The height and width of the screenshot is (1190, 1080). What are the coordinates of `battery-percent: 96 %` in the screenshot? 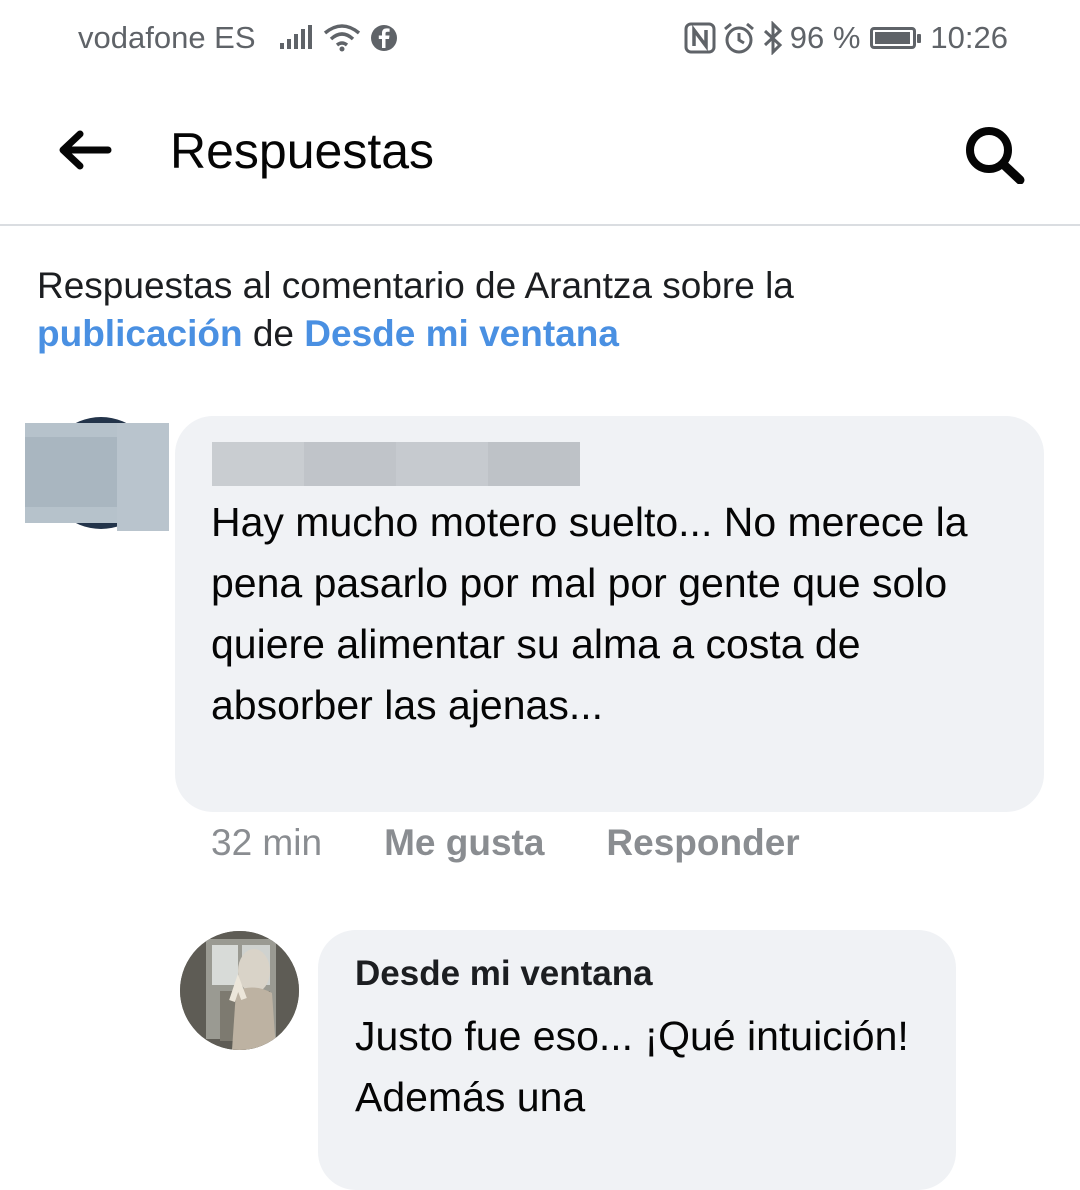 It's located at (825, 37).